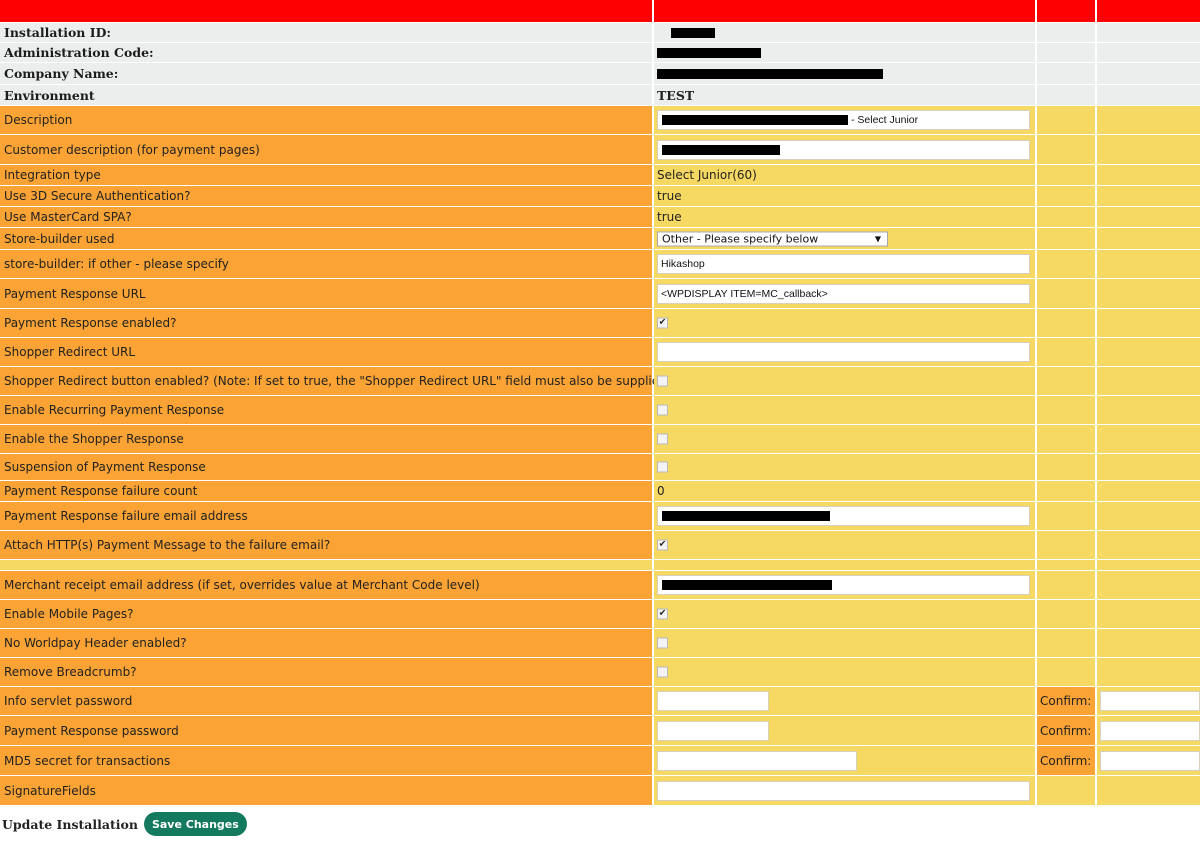 This screenshot has width=1200, height=848. I want to click on payment-response-password-label: Payment Response password, so click(91, 730).